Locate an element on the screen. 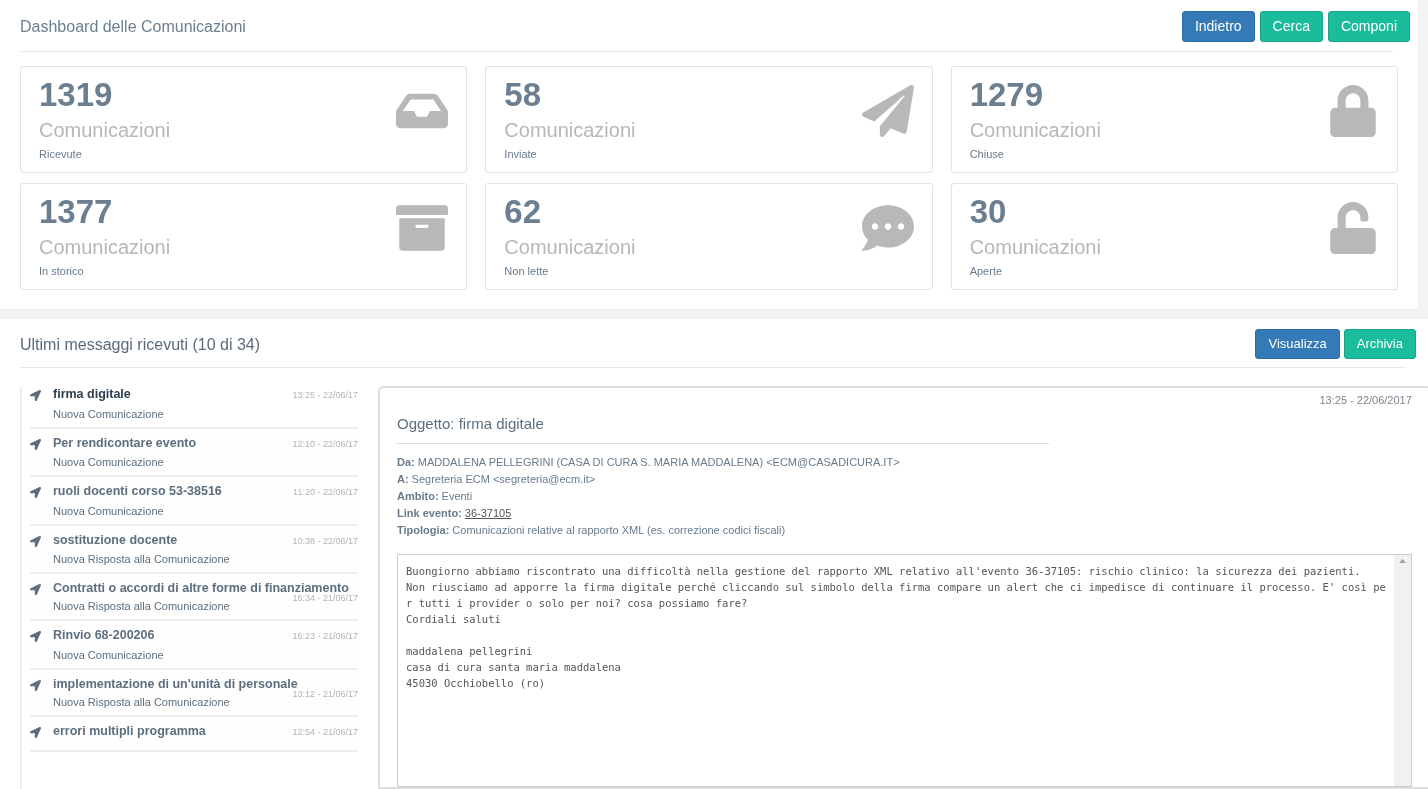  message-time: 16:34 - 21/06/17 is located at coordinates (325, 598).